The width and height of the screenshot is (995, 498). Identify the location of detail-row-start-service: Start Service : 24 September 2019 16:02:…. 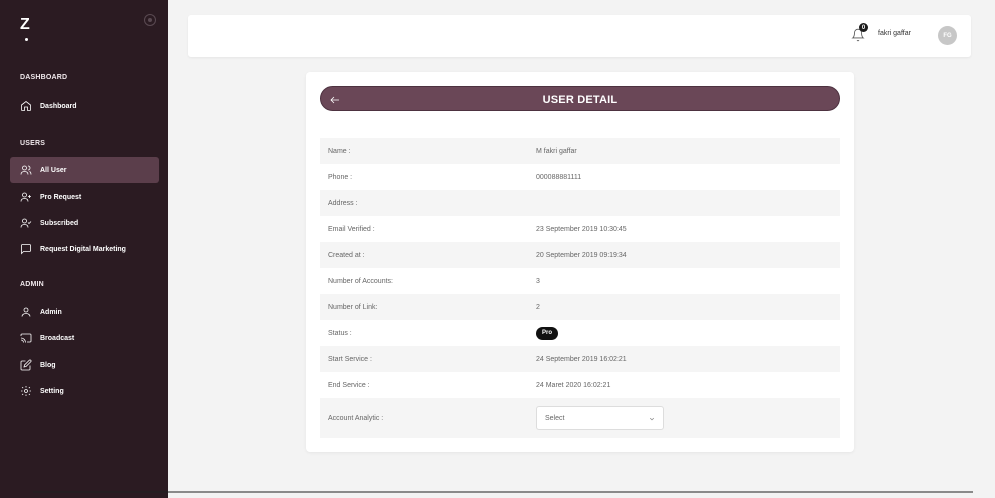
(580, 359).